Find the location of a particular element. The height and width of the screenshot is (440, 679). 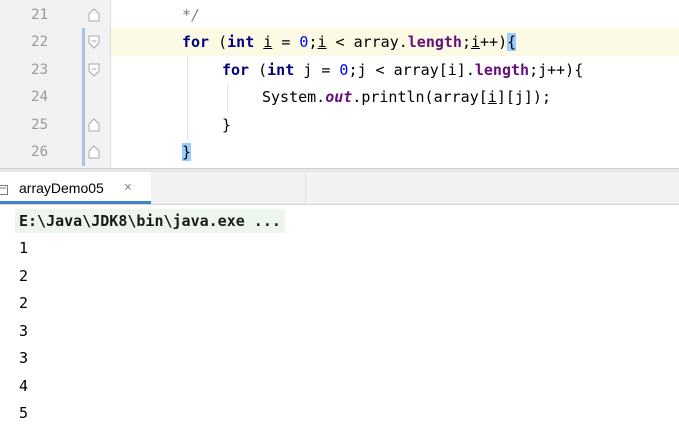

code-token: */ is located at coordinates (191, 15).